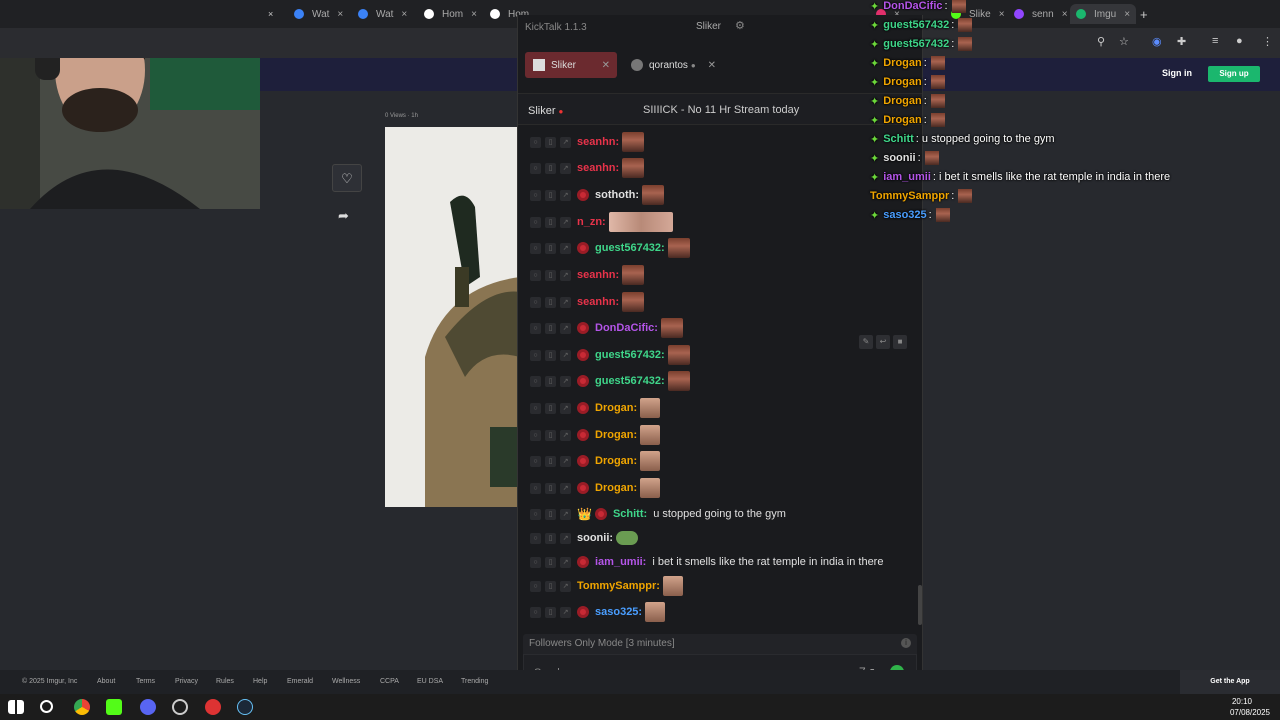 The width and height of the screenshot is (1280, 720). What do you see at coordinates (186, 681) in the screenshot?
I see `footer-link: Privacy` at bounding box center [186, 681].